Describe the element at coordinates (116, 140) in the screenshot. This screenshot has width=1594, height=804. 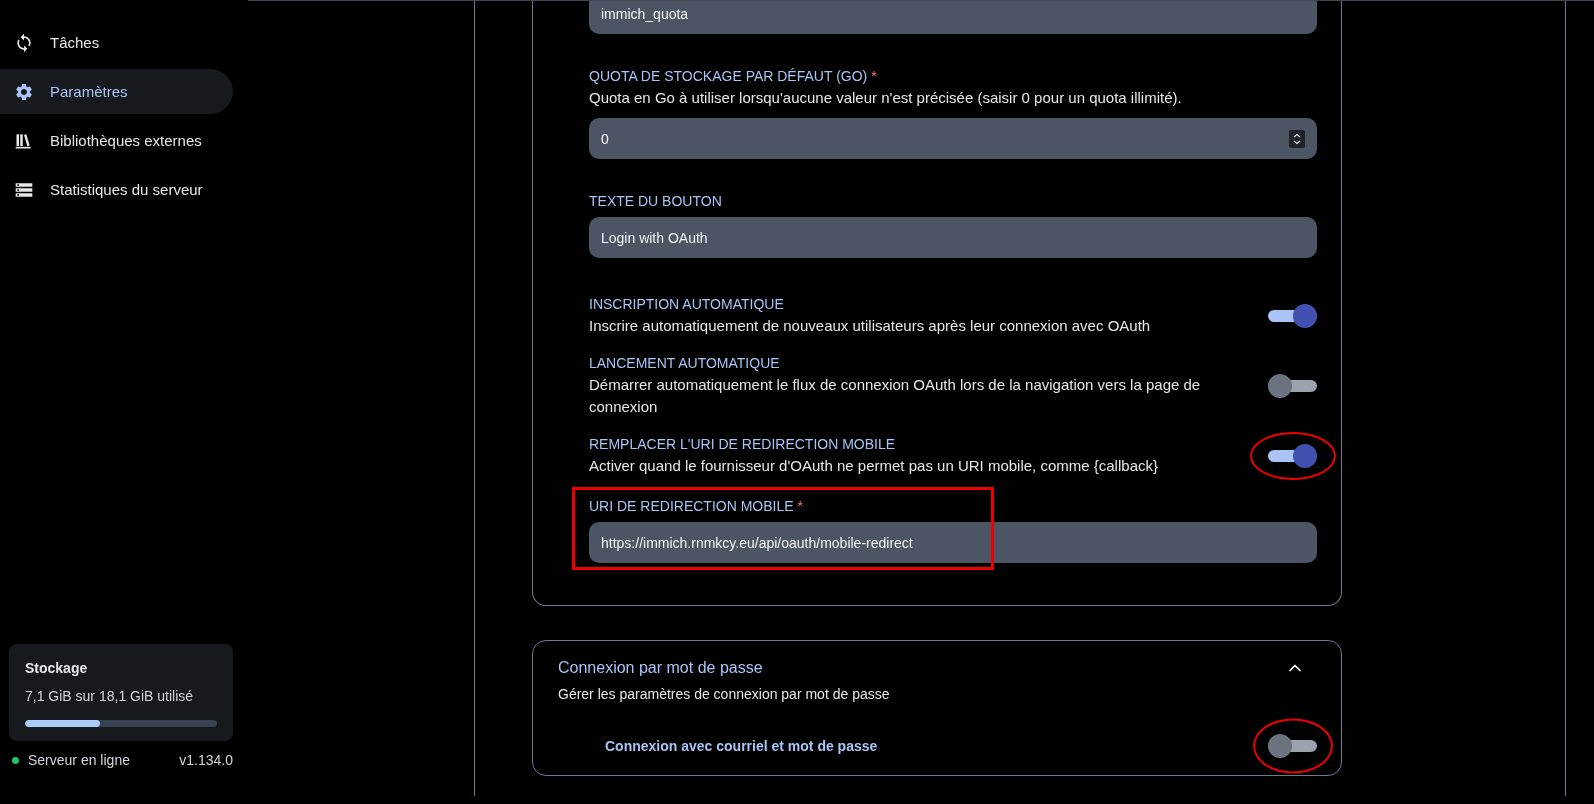
I see `sidebar-item: Bibliothèques externes` at that location.